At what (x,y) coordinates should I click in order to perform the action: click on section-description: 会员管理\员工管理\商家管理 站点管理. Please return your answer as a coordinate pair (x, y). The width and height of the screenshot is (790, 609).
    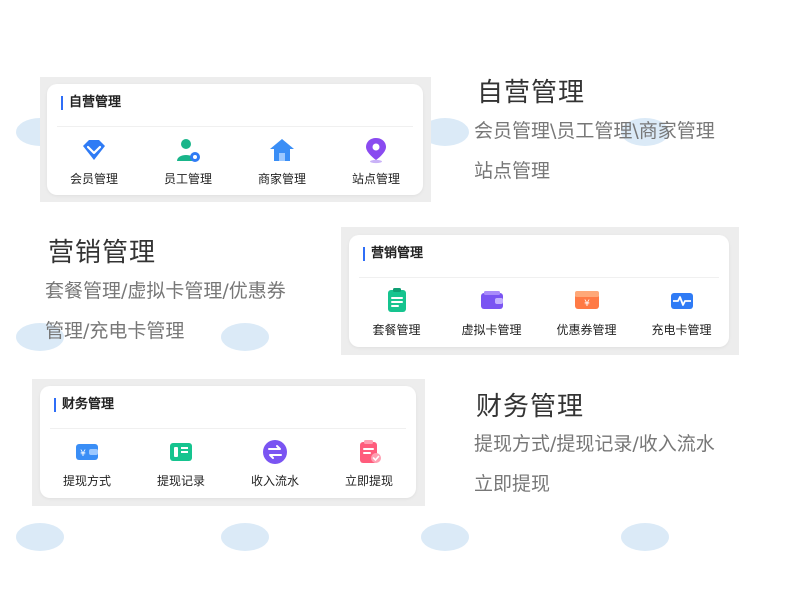
    Looking at the image, I should click on (594, 151).